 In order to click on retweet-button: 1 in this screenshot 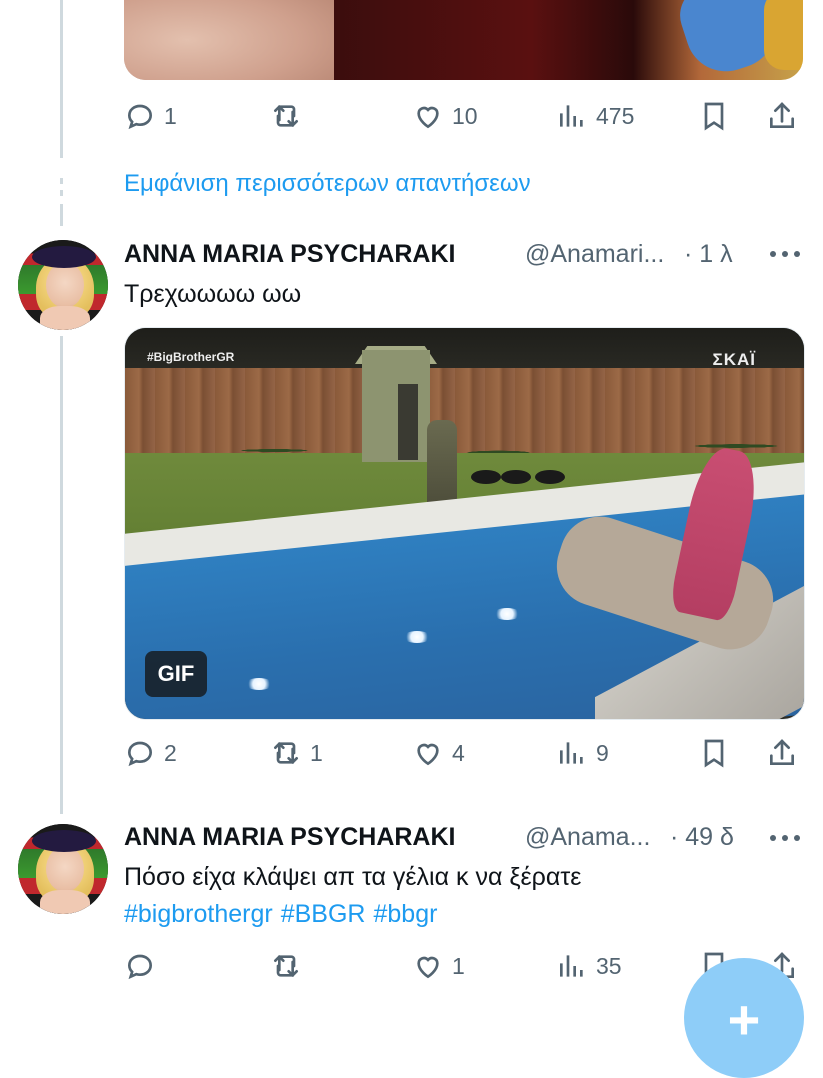, I will do `click(296, 753)`.